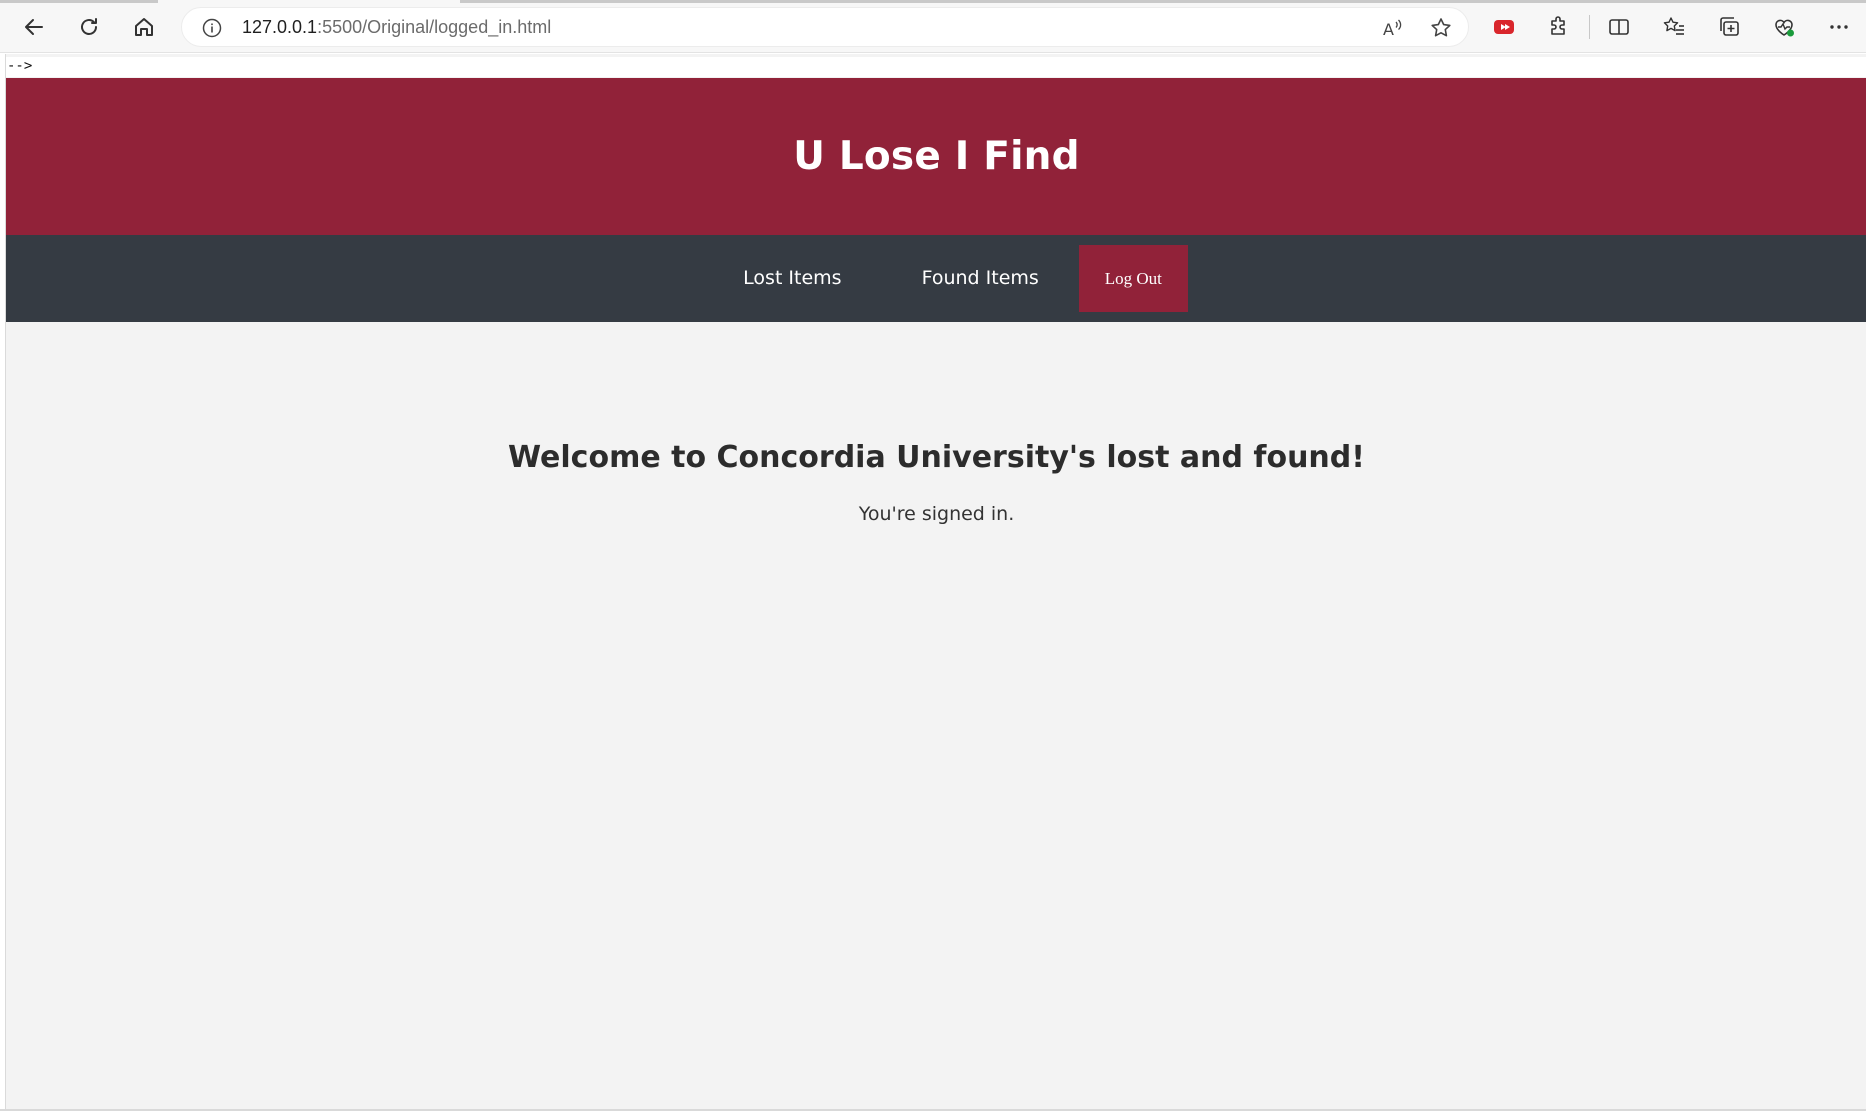  I want to click on toolbar-separator, so click(1589, 27).